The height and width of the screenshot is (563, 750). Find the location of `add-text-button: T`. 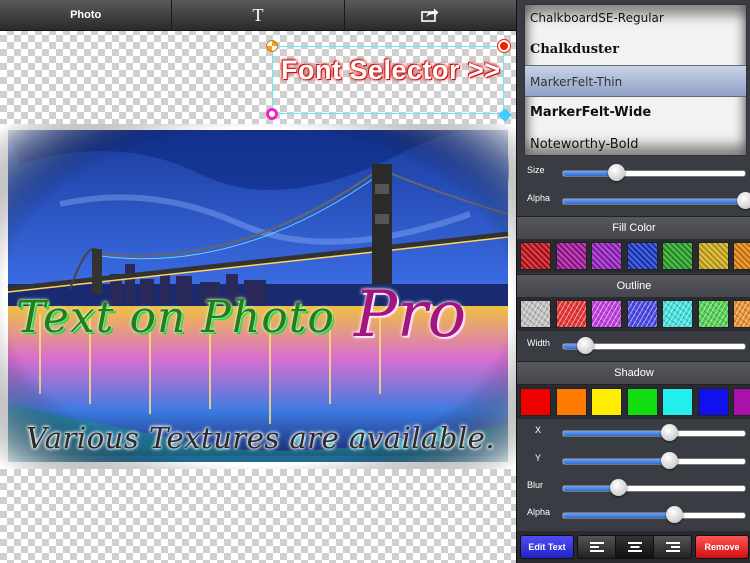

add-text-button: T is located at coordinates (258, 15).